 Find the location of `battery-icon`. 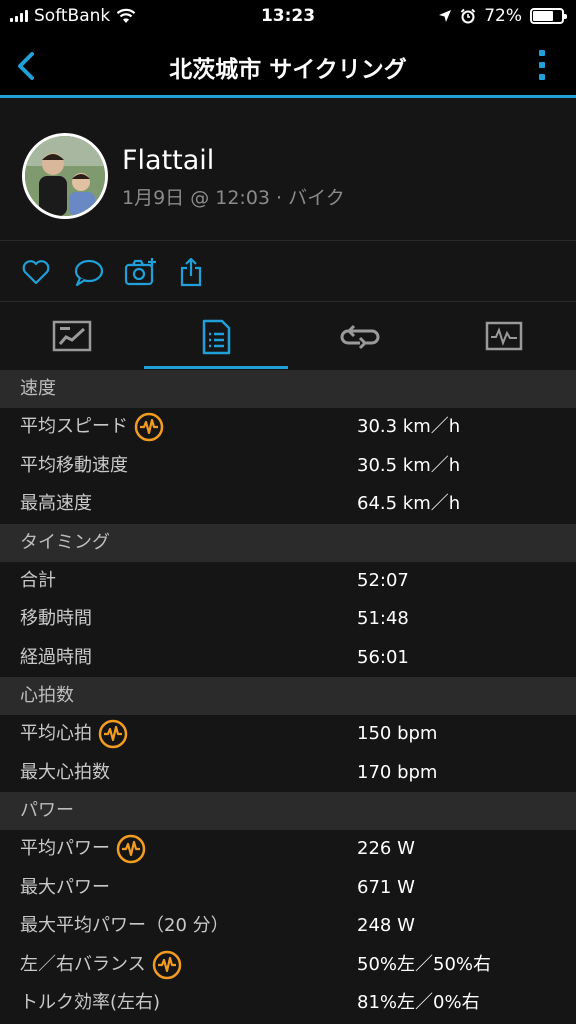

battery-icon is located at coordinates (548, 16).